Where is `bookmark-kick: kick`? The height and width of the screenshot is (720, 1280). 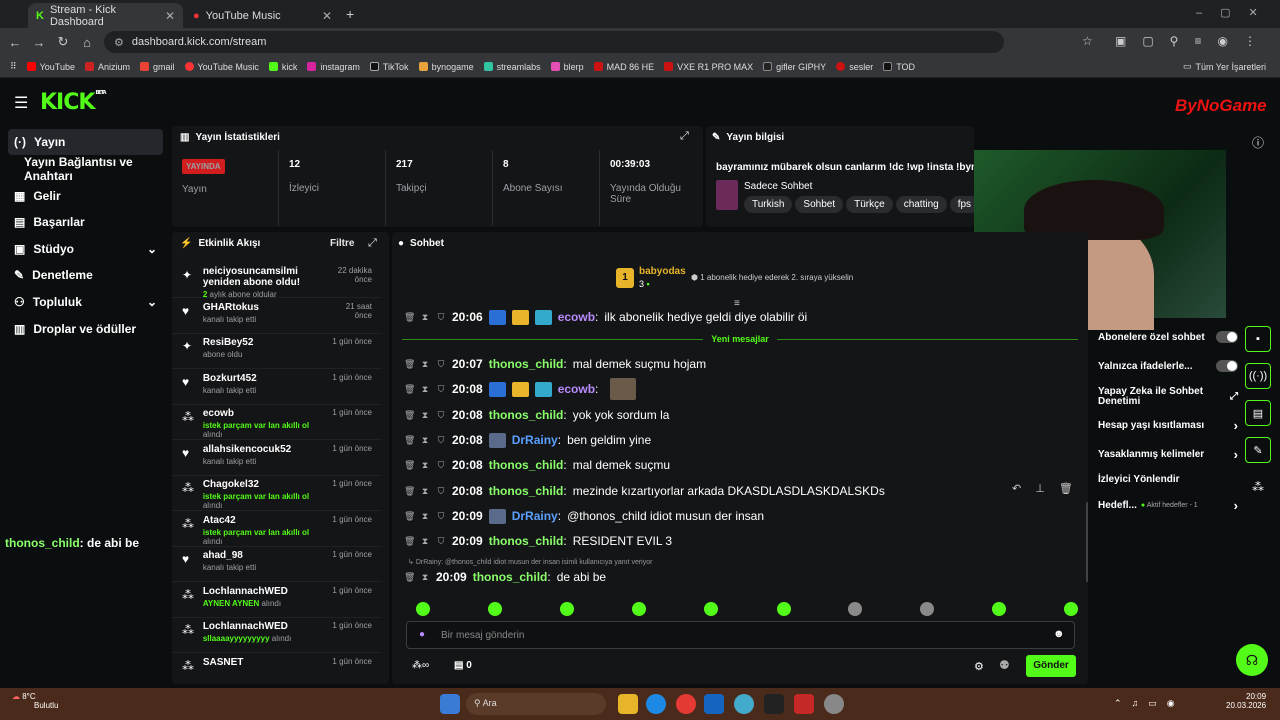
bookmark-kick: kick is located at coordinates (282, 67).